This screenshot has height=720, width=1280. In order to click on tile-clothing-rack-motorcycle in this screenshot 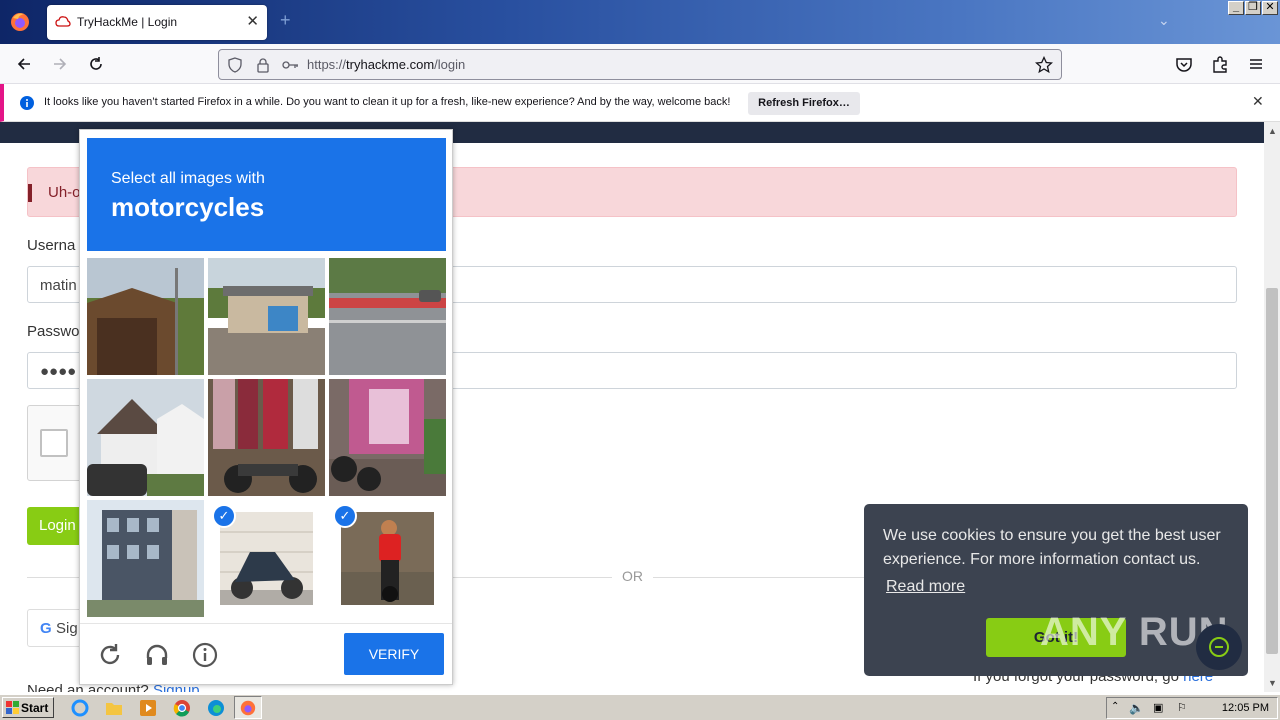, I will do `click(266, 437)`.